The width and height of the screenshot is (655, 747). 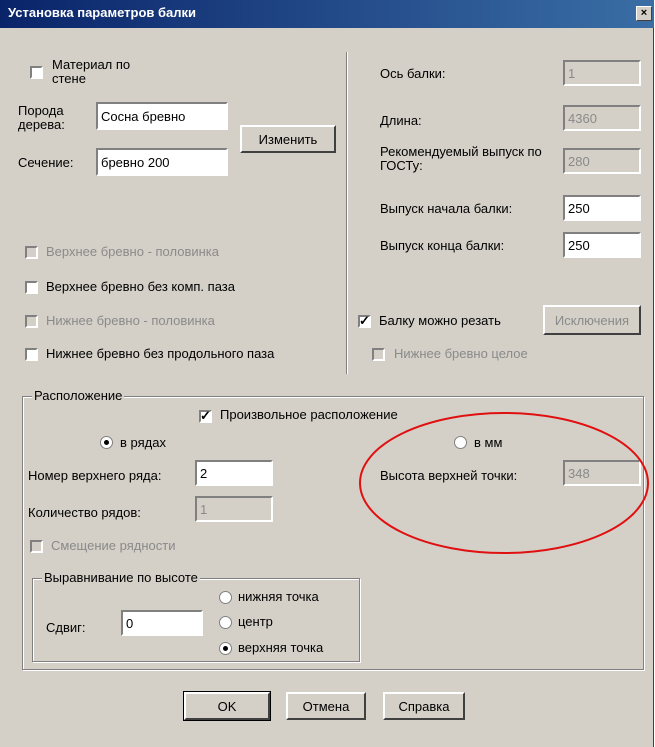 I want to click on align-center-label: центр, so click(x=255, y=621).